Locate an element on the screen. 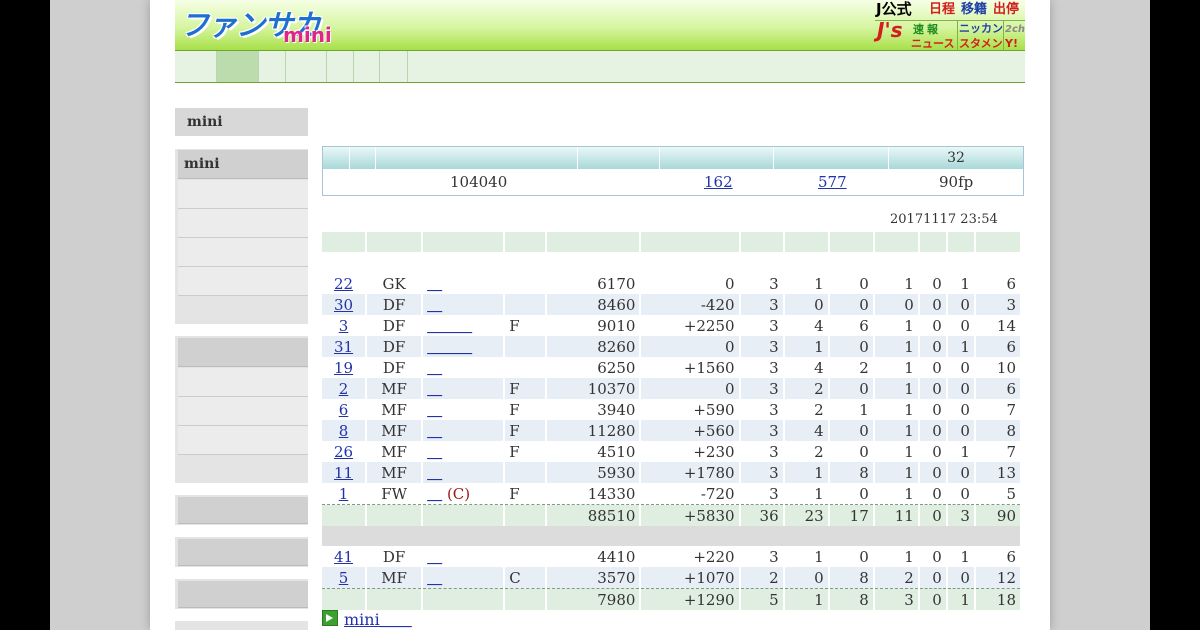 Image resolution: width=1200 pixels, height=630 pixels. player-number-link: 30 is located at coordinates (343, 305).